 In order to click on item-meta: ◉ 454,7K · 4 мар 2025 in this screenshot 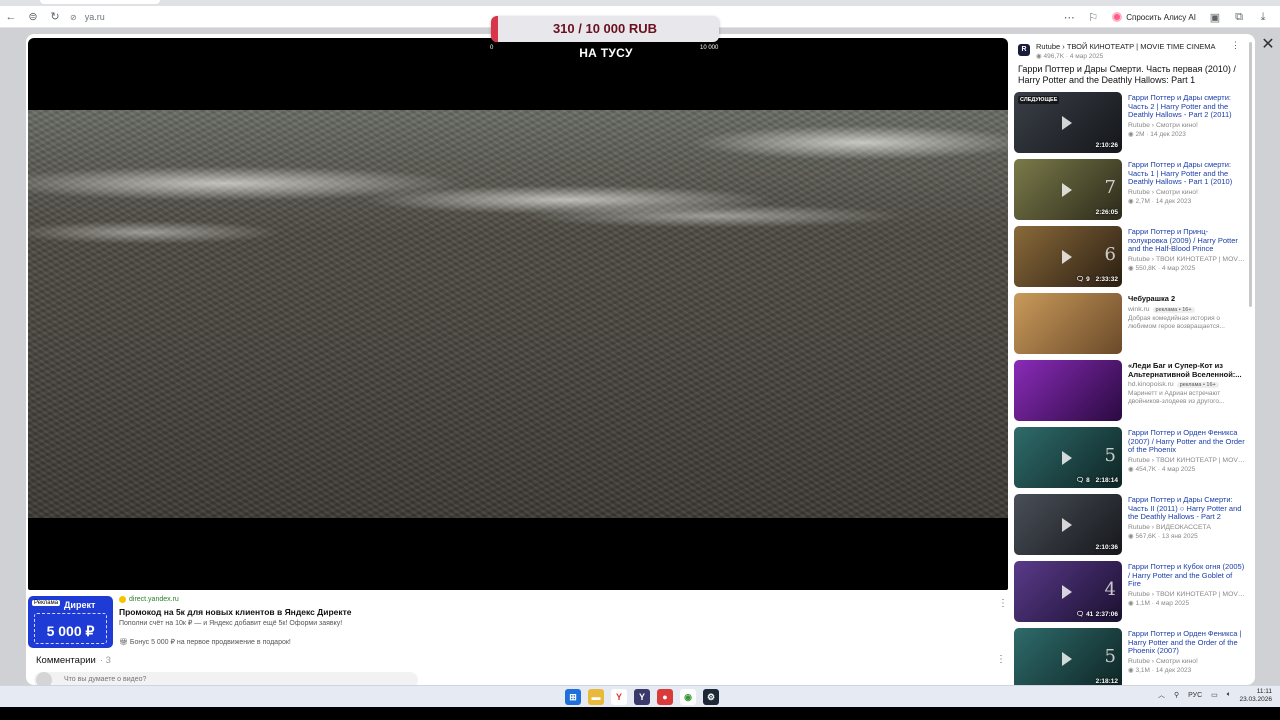, I will do `click(1162, 469)`.